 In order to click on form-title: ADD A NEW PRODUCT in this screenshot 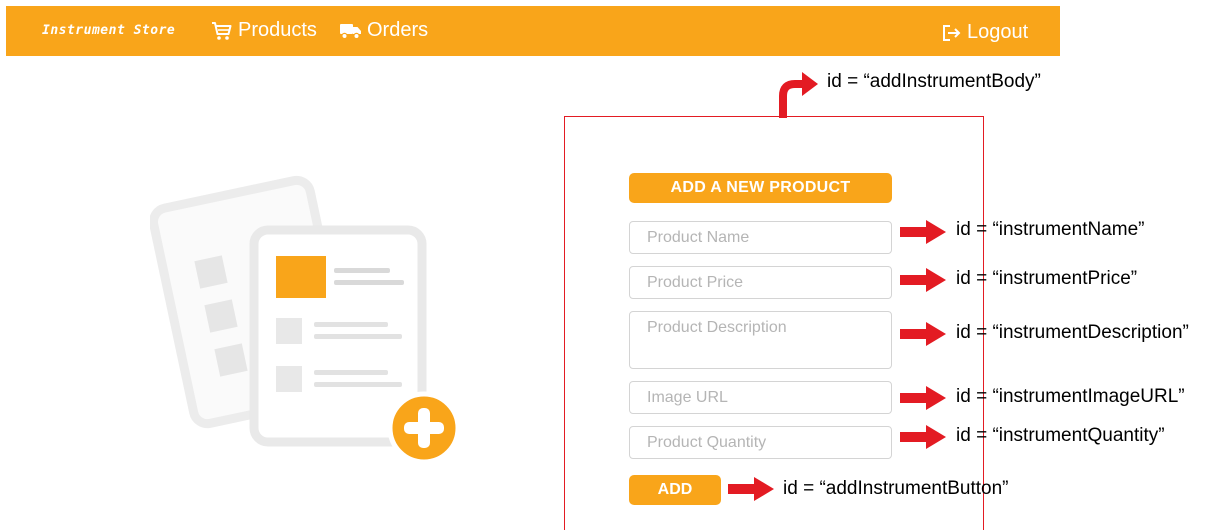, I will do `click(760, 188)`.